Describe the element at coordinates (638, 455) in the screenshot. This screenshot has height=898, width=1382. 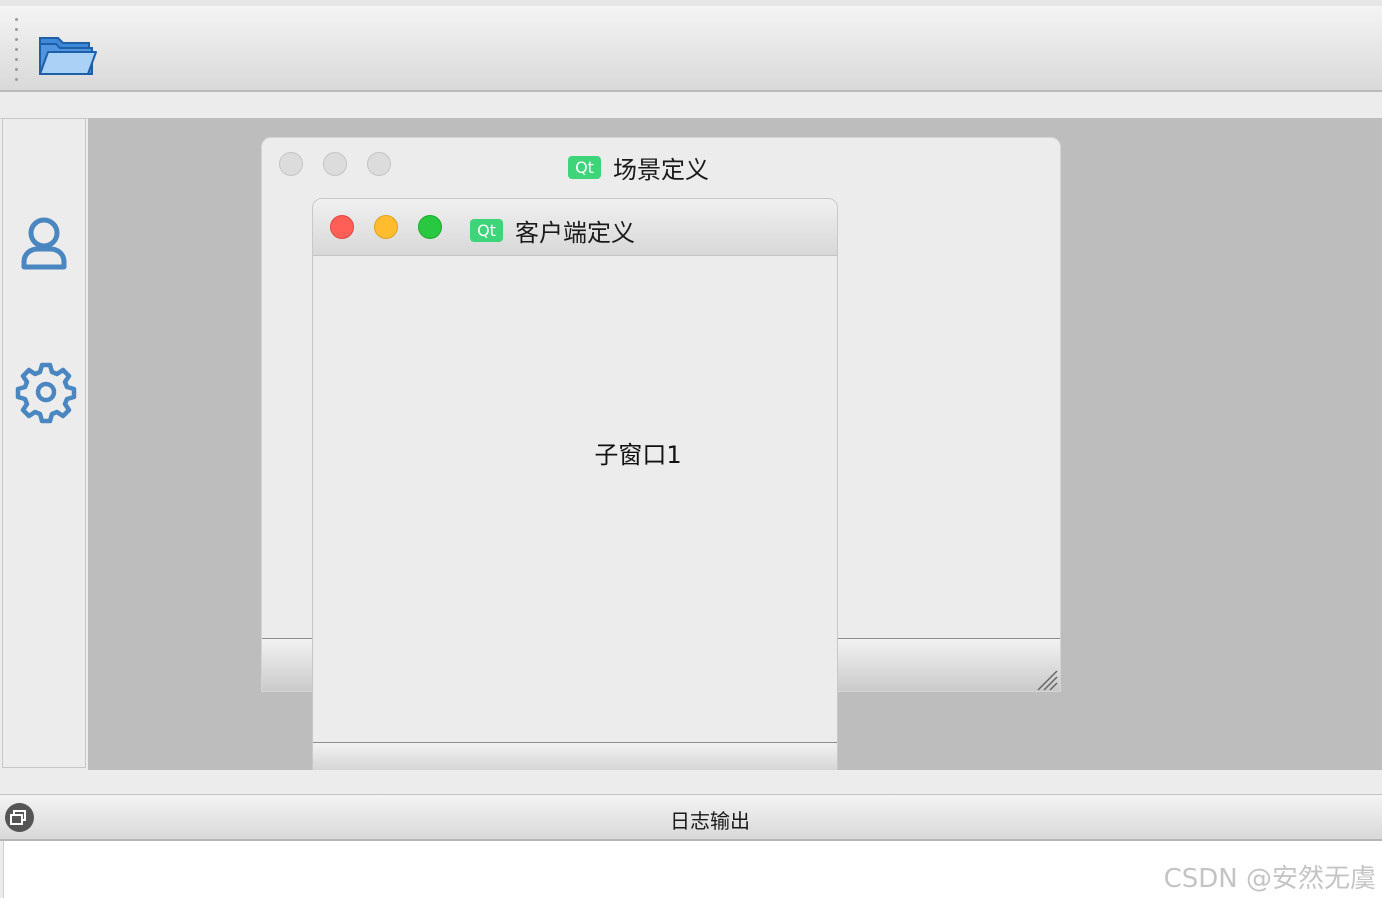
I see `child-window-label: 子窗口1` at that location.